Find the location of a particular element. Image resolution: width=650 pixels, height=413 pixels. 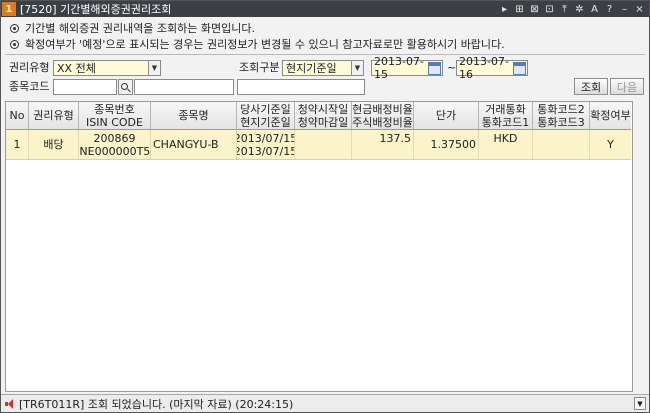

query-type-select: 현지기준일 ▼ is located at coordinates (323, 68).